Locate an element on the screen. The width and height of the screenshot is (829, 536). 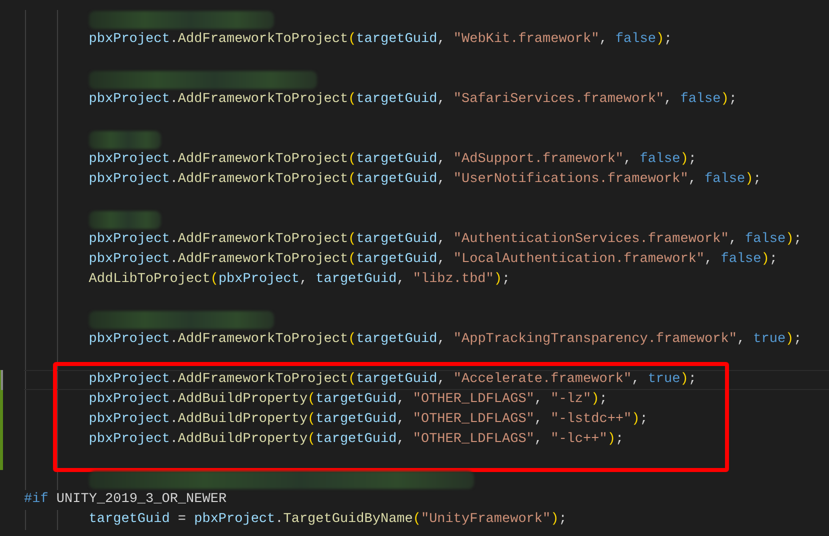
code-line: pbxProject.AddFrameworkToProject(targetGuid, "LocalAuthentication.framework", false); is located at coordinates (433, 260).